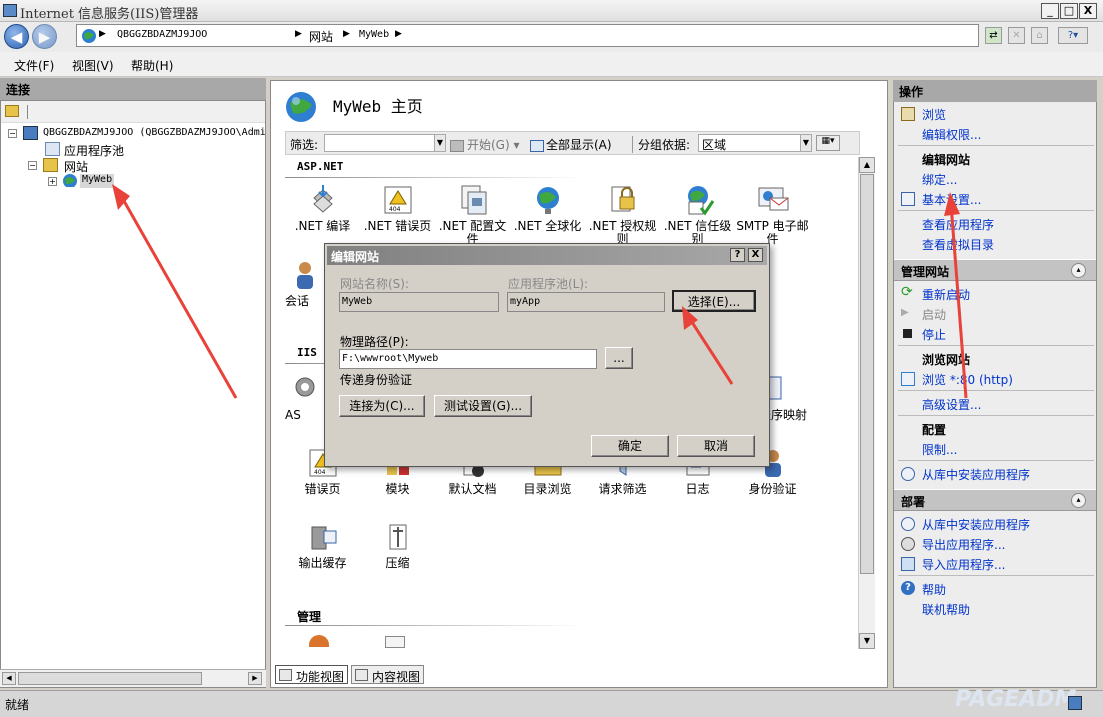 Image resolution: width=1103 pixels, height=717 pixels. I want to click on feature-net-profile: .NET 配置文件, so click(472, 215).